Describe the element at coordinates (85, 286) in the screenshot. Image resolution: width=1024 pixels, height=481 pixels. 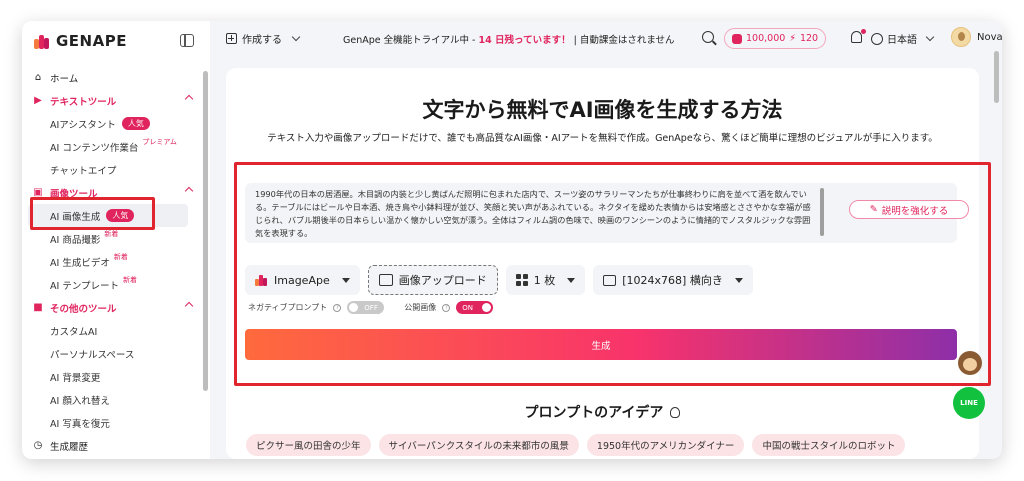
I see `sidebar-item-label: AI テンプレート` at that location.